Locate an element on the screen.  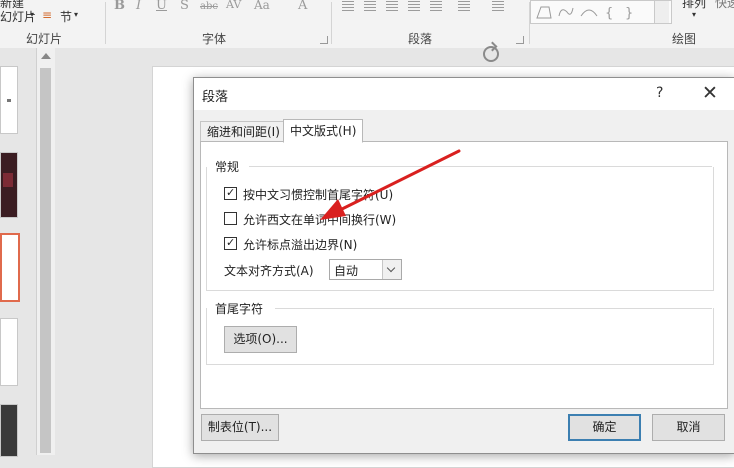
paragraph-group-label: 段落 is located at coordinates (420, 39).